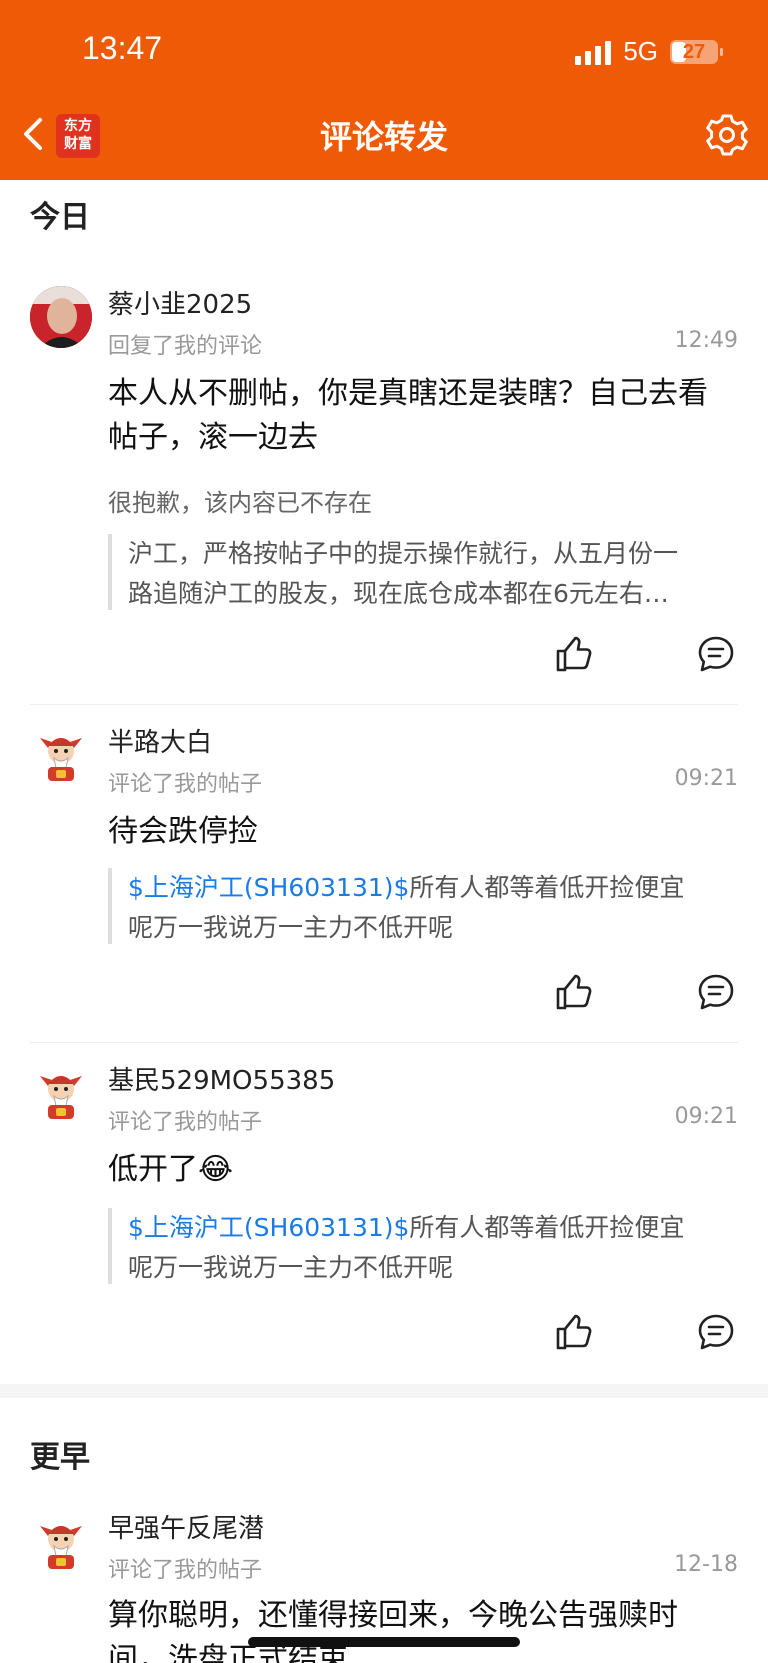 The height and width of the screenshot is (1663, 768). Describe the element at coordinates (60, 217) in the screenshot. I see `section-title-today: 今日` at that location.